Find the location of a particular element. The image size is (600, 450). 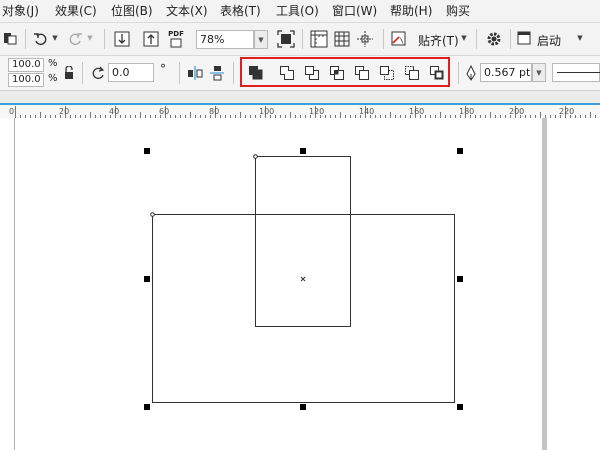

selection-handle-top-right is located at coordinates (460, 151).